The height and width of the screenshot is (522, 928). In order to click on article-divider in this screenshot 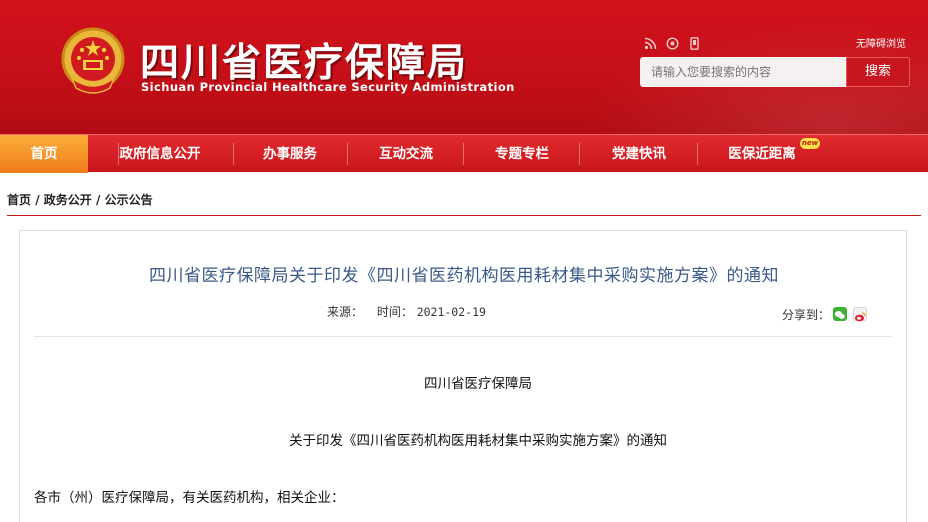, I will do `click(463, 336)`.